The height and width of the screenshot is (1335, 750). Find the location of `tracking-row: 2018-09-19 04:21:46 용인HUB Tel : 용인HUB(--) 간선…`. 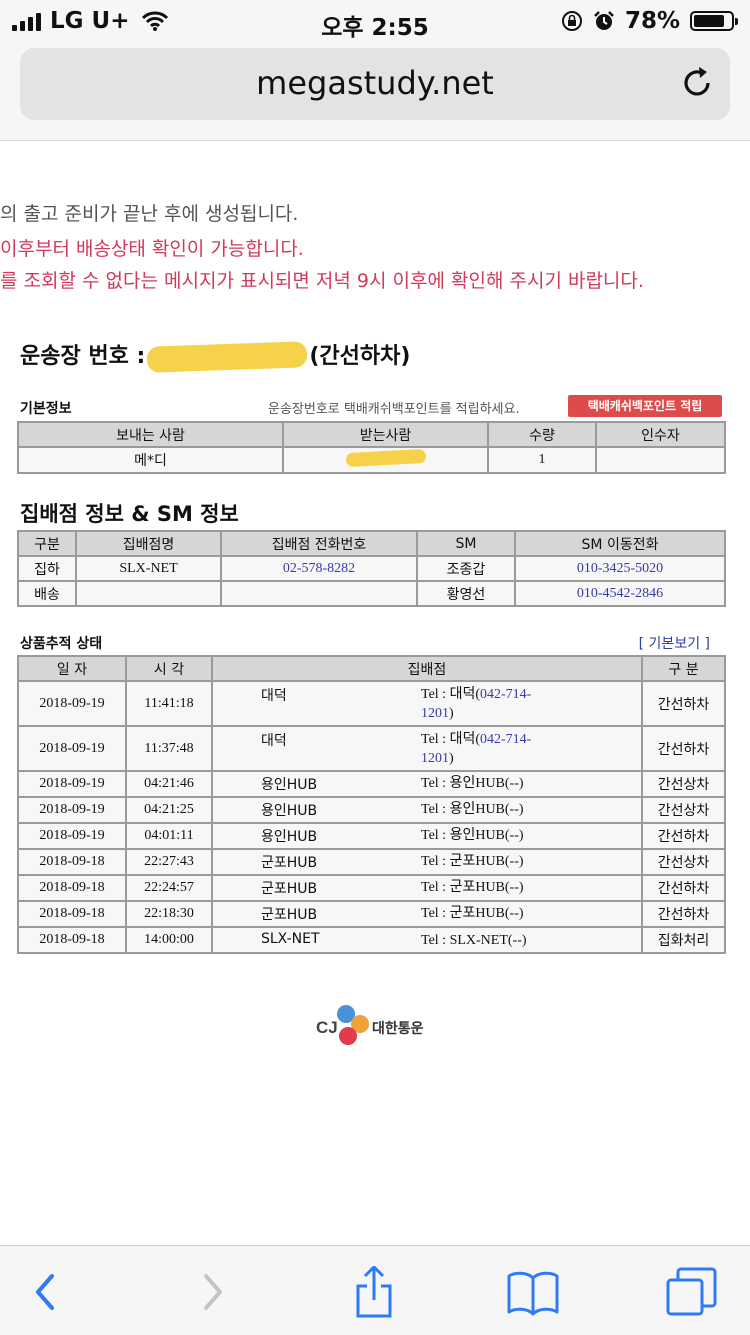

tracking-row: 2018-09-19 04:21:46 용인HUB Tel : 용인HUB(--) 간선… is located at coordinates (371, 784).